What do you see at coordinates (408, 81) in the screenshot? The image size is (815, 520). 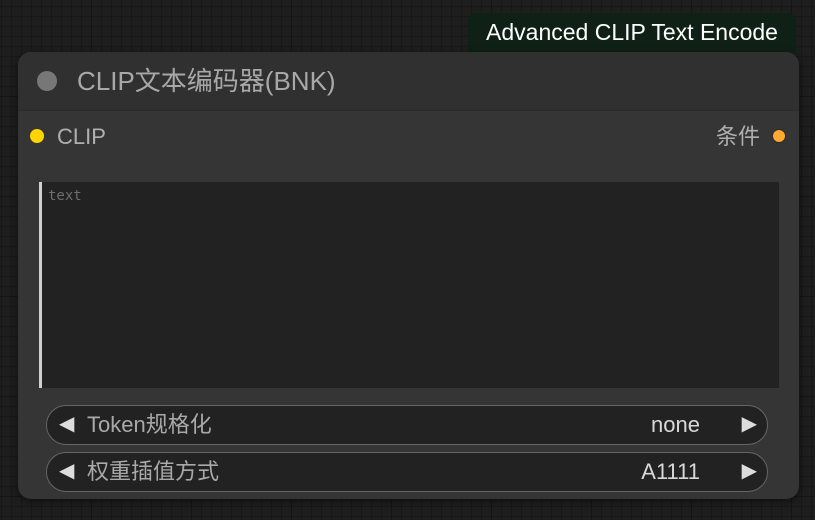 I see `node-header: CLIP文本编码器(BNK)` at bounding box center [408, 81].